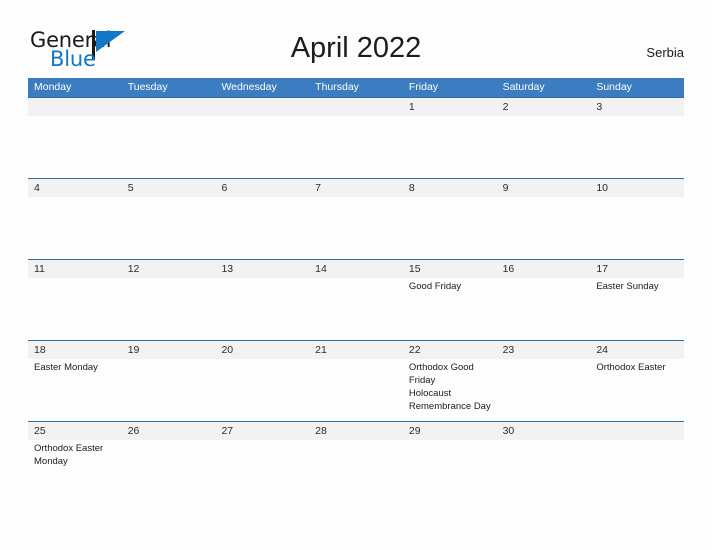  What do you see at coordinates (262, 219) in the screenshot?
I see `day-cell-6: 6` at bounding box center [262, 219].